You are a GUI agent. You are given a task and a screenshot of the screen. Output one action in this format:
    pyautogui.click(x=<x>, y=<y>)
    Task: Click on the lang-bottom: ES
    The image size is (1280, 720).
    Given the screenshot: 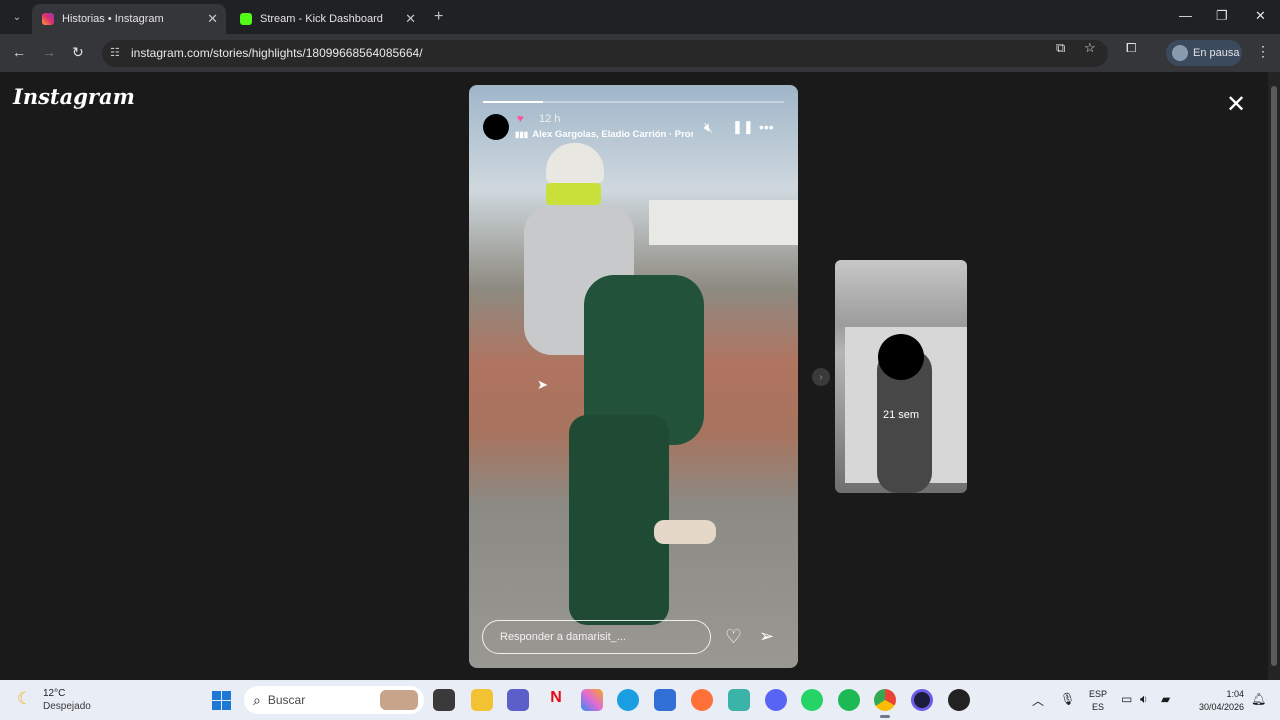 What is the action you would take?
    pyautogui.click(x=1098, y=707)
    